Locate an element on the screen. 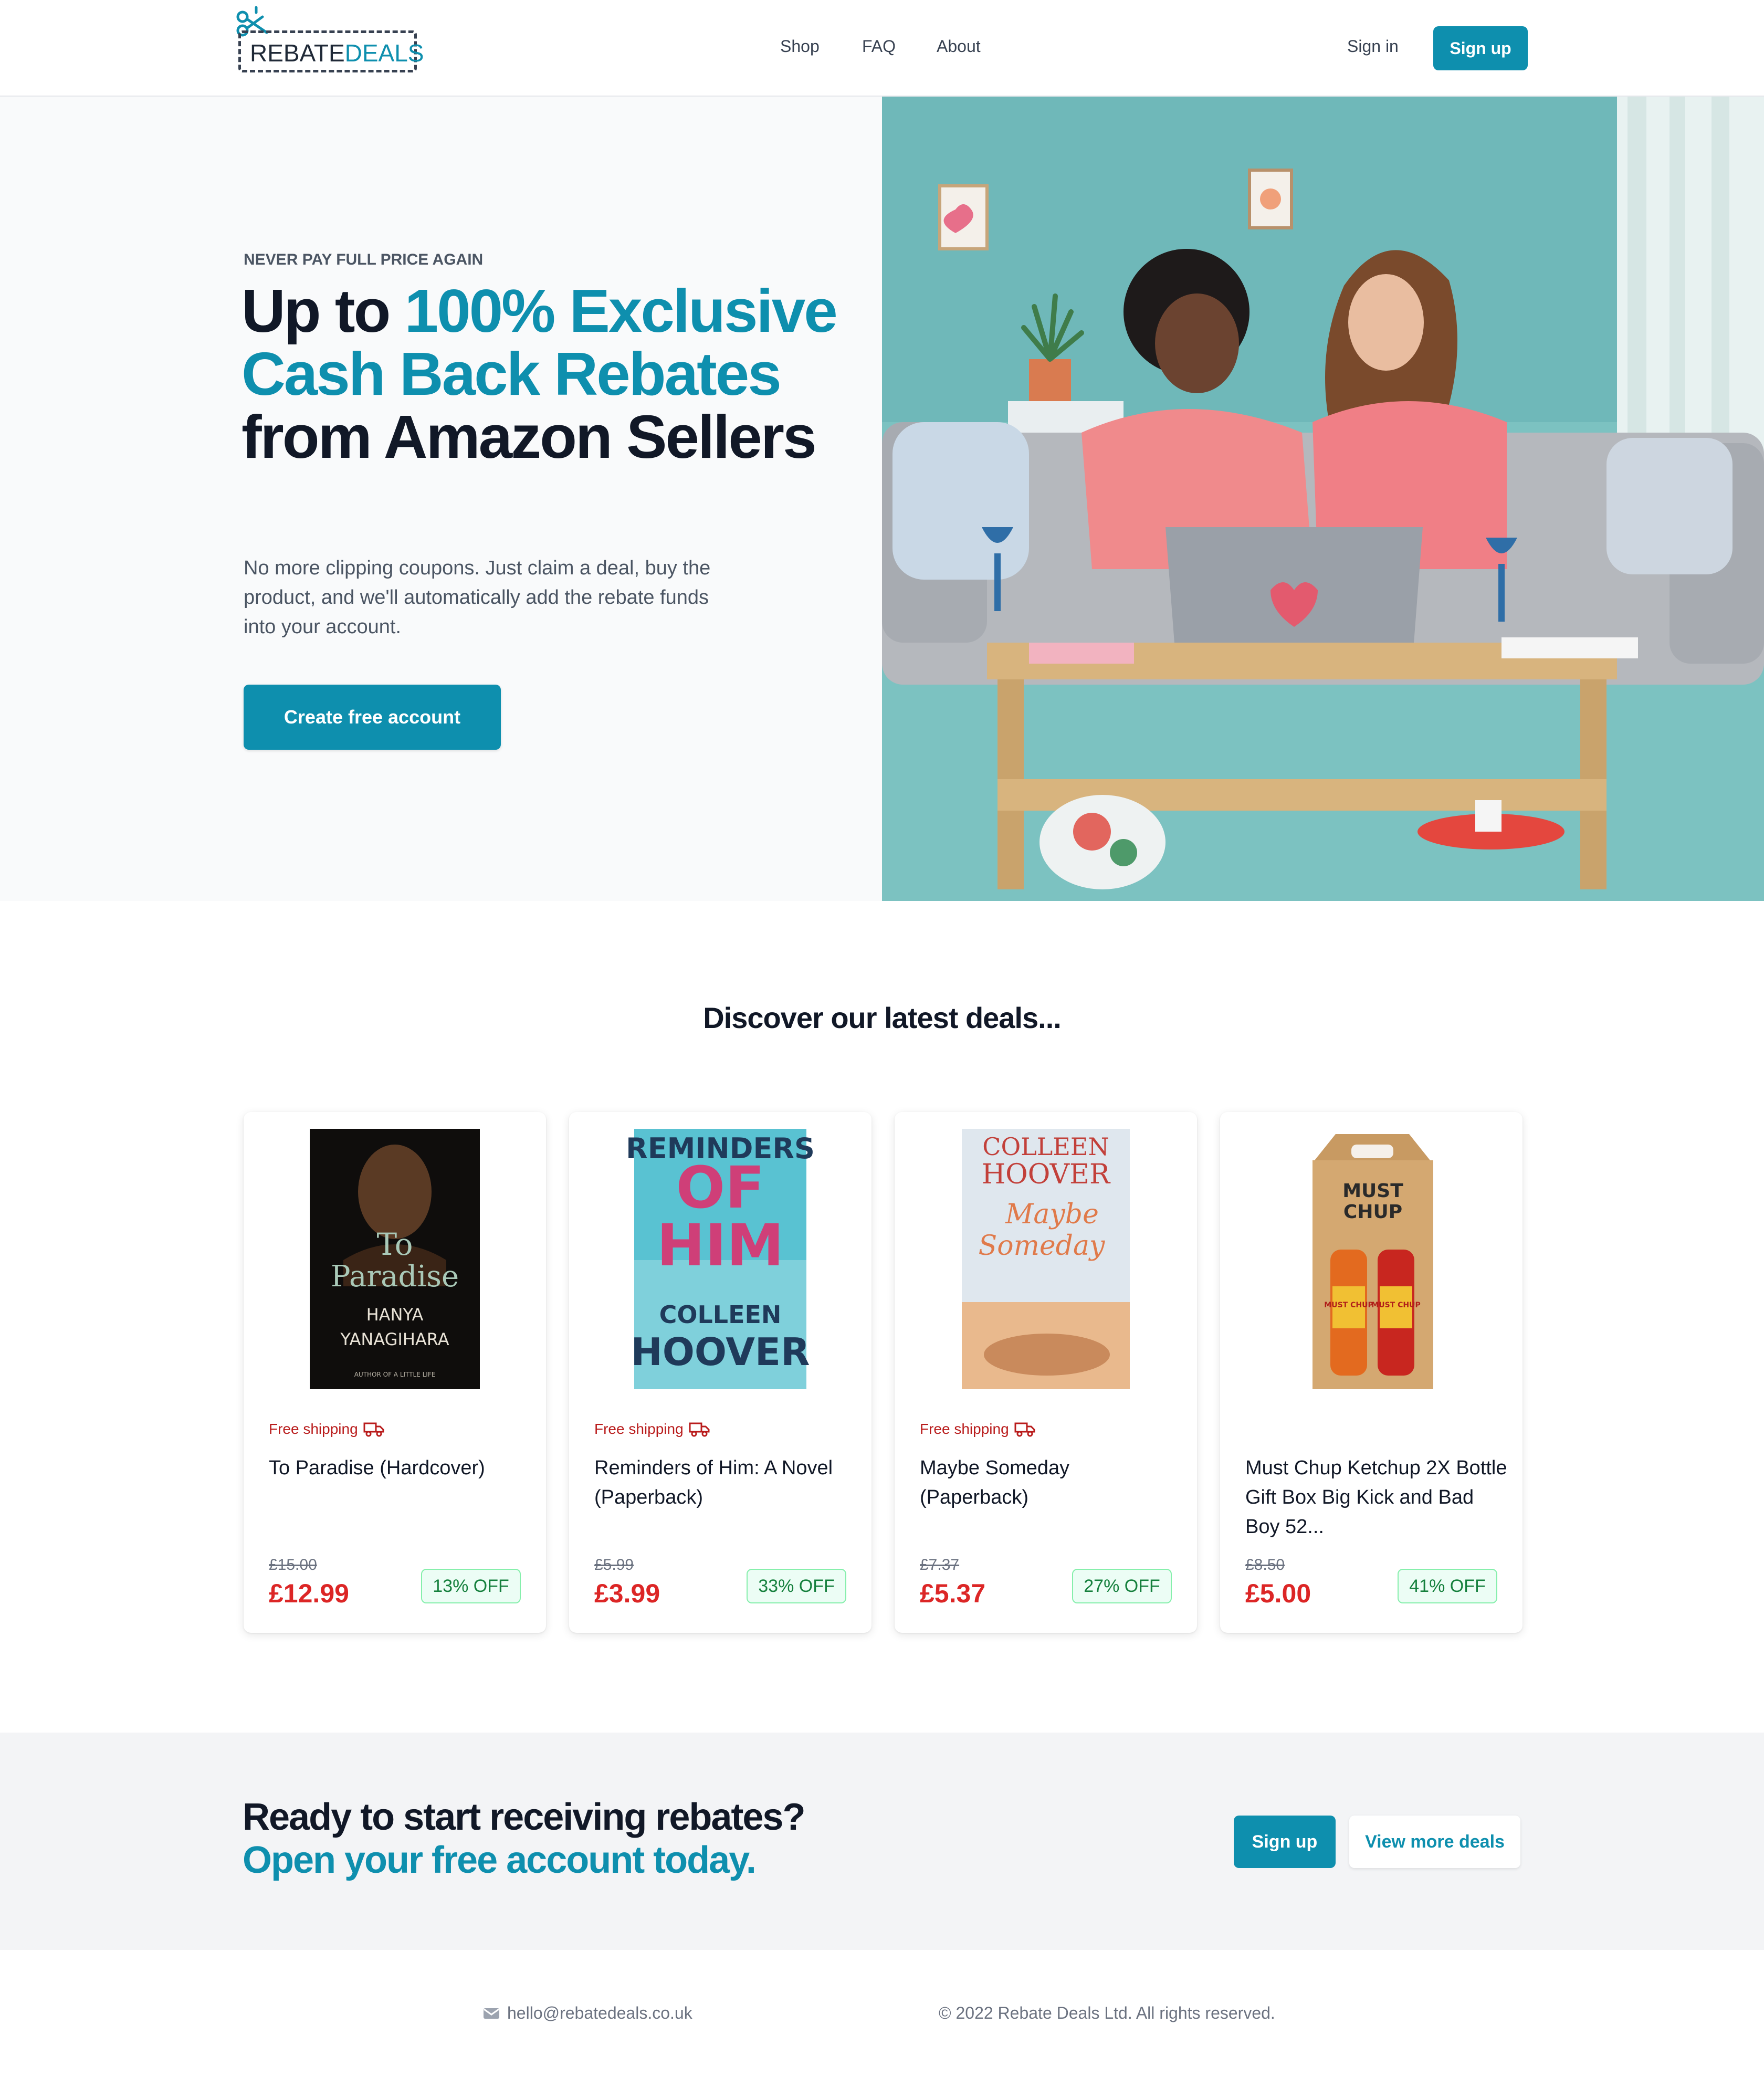  book-cover-reminders-of-him: REMINDERS OF HIM COLLEEN HOOVER is located at coordinates (720, 1259).